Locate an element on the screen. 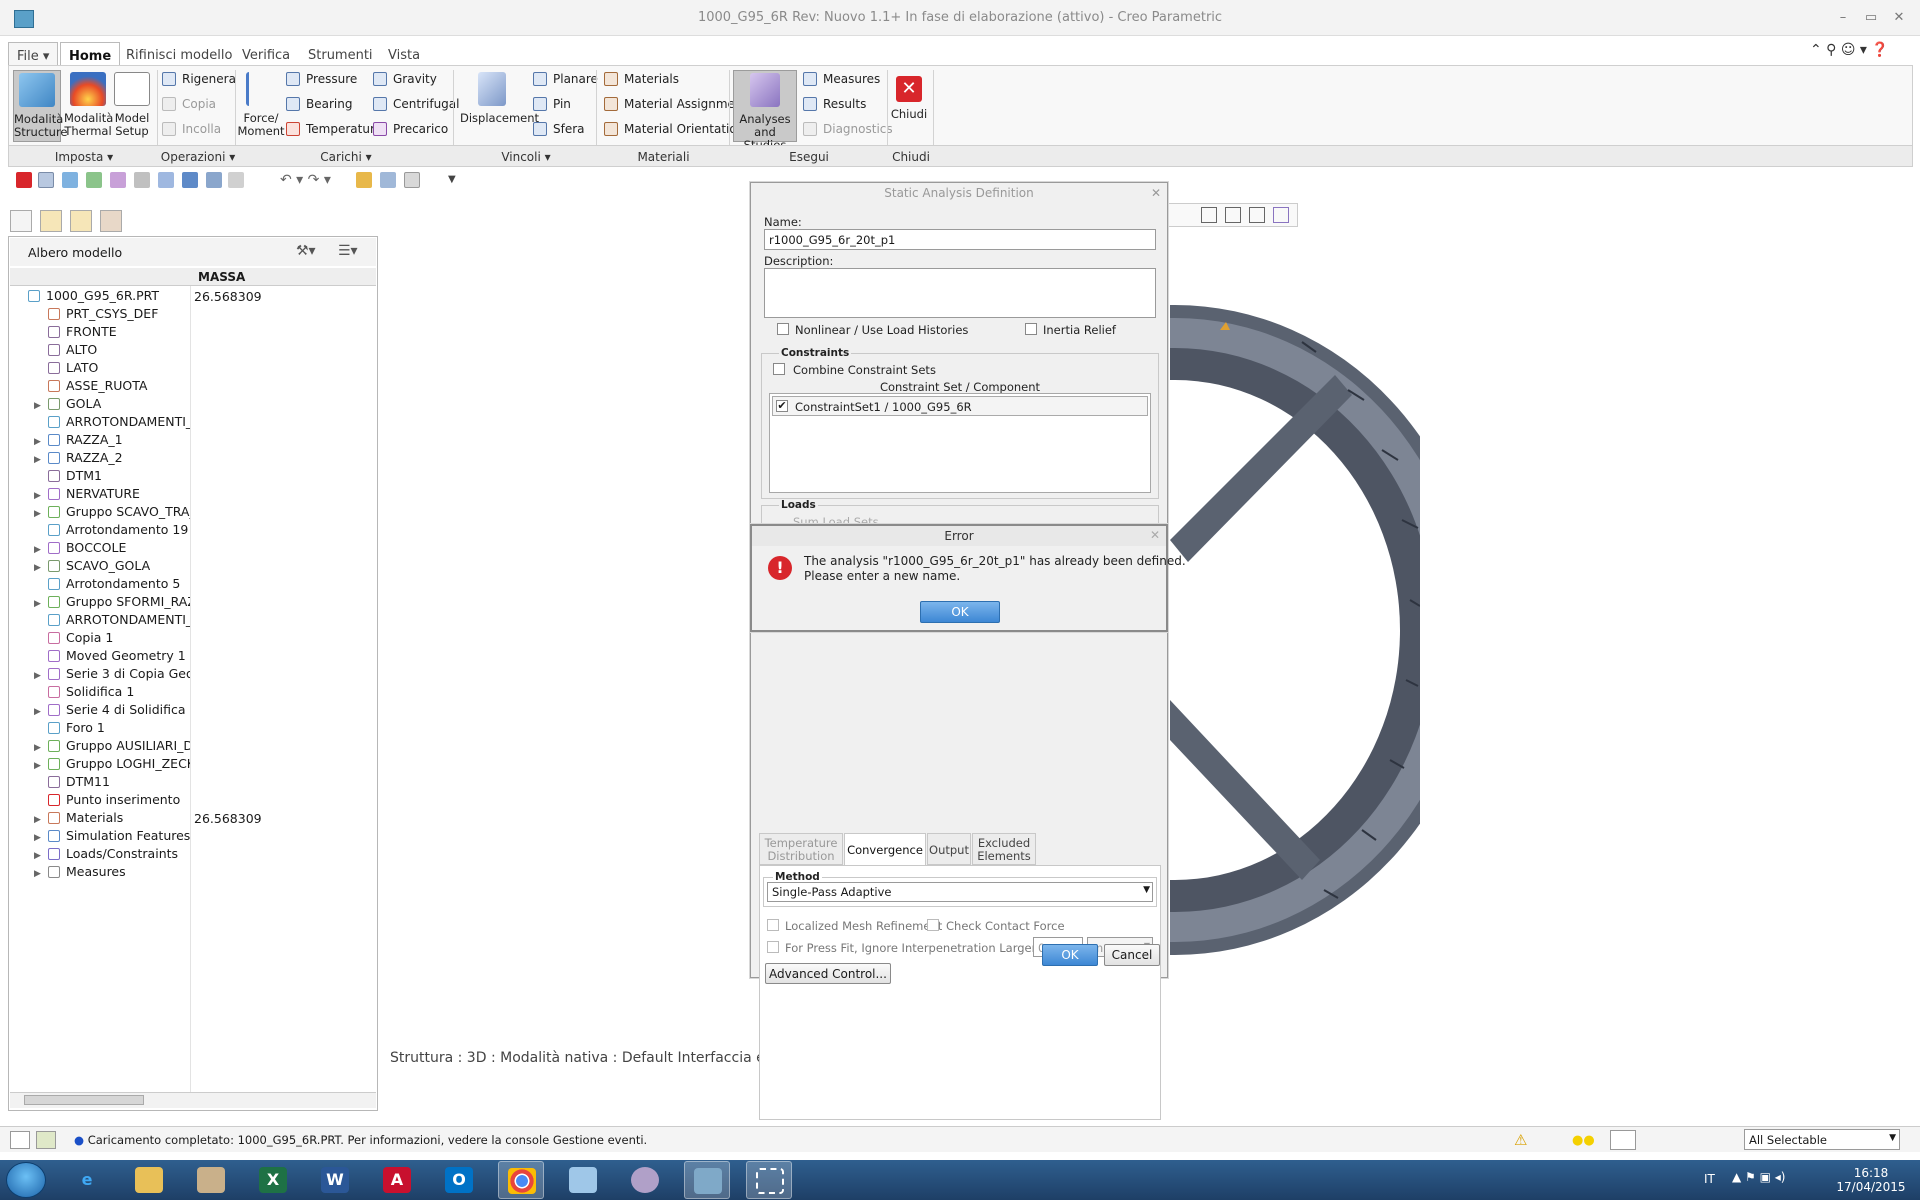 The height and width of the screenshot is (1200, 1920). copia-button: Copia is located at coordinates (189, 106).